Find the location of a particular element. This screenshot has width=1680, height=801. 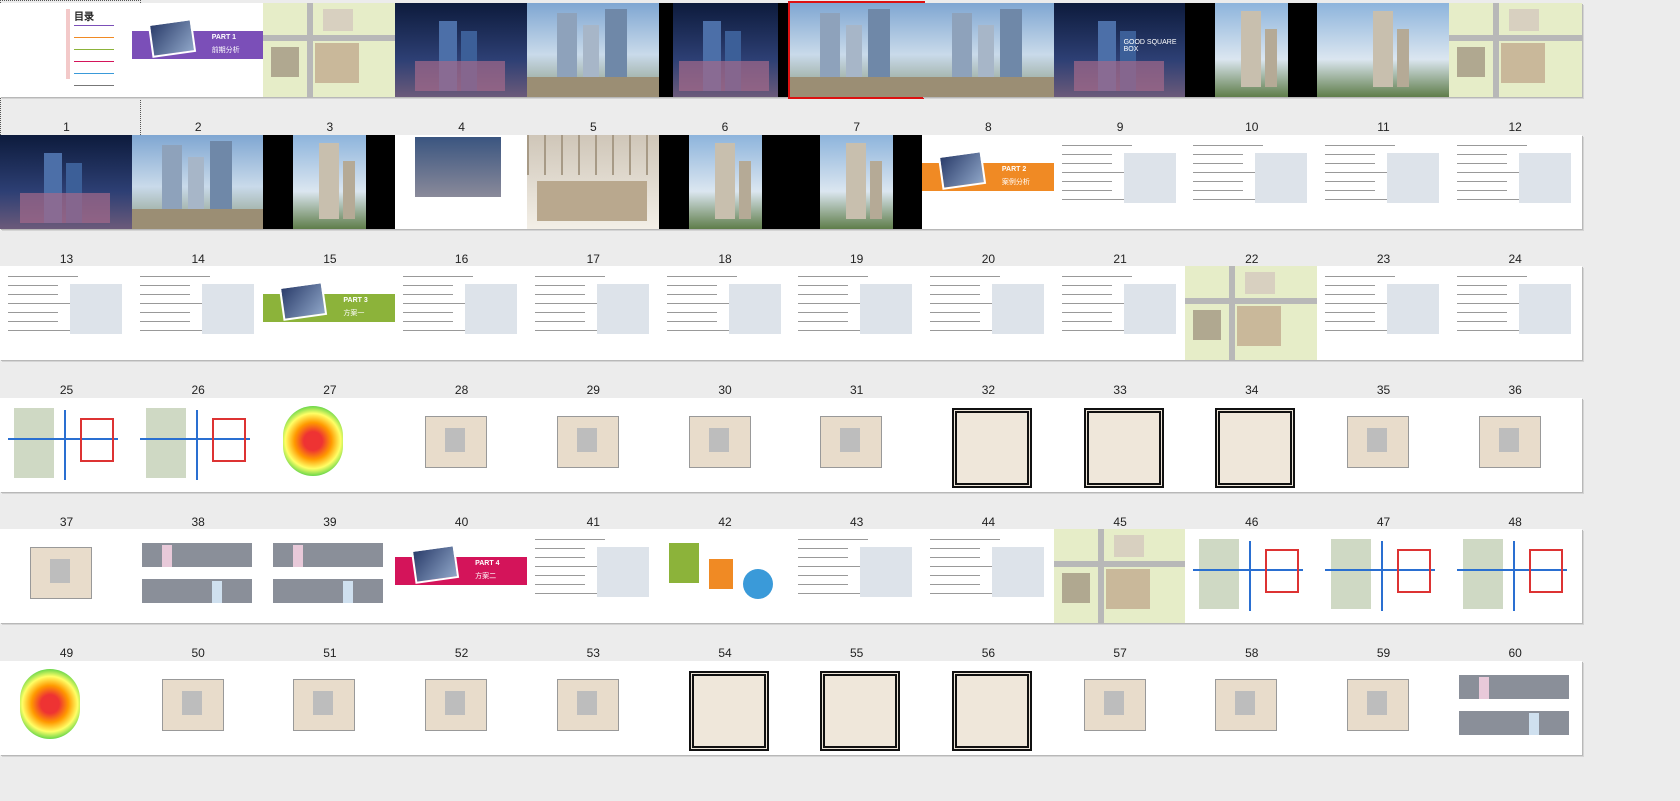

slide-preview: 目录 is located at coordinates (66, 50).